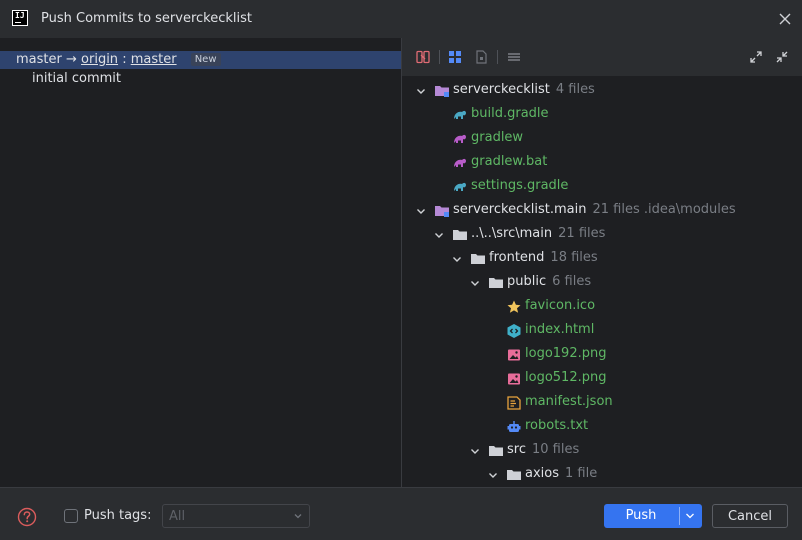 Image resolution: width=802 pixels, height=540 pixels. I want to click on cancel-button-label: Cancel, so click(750, 516).